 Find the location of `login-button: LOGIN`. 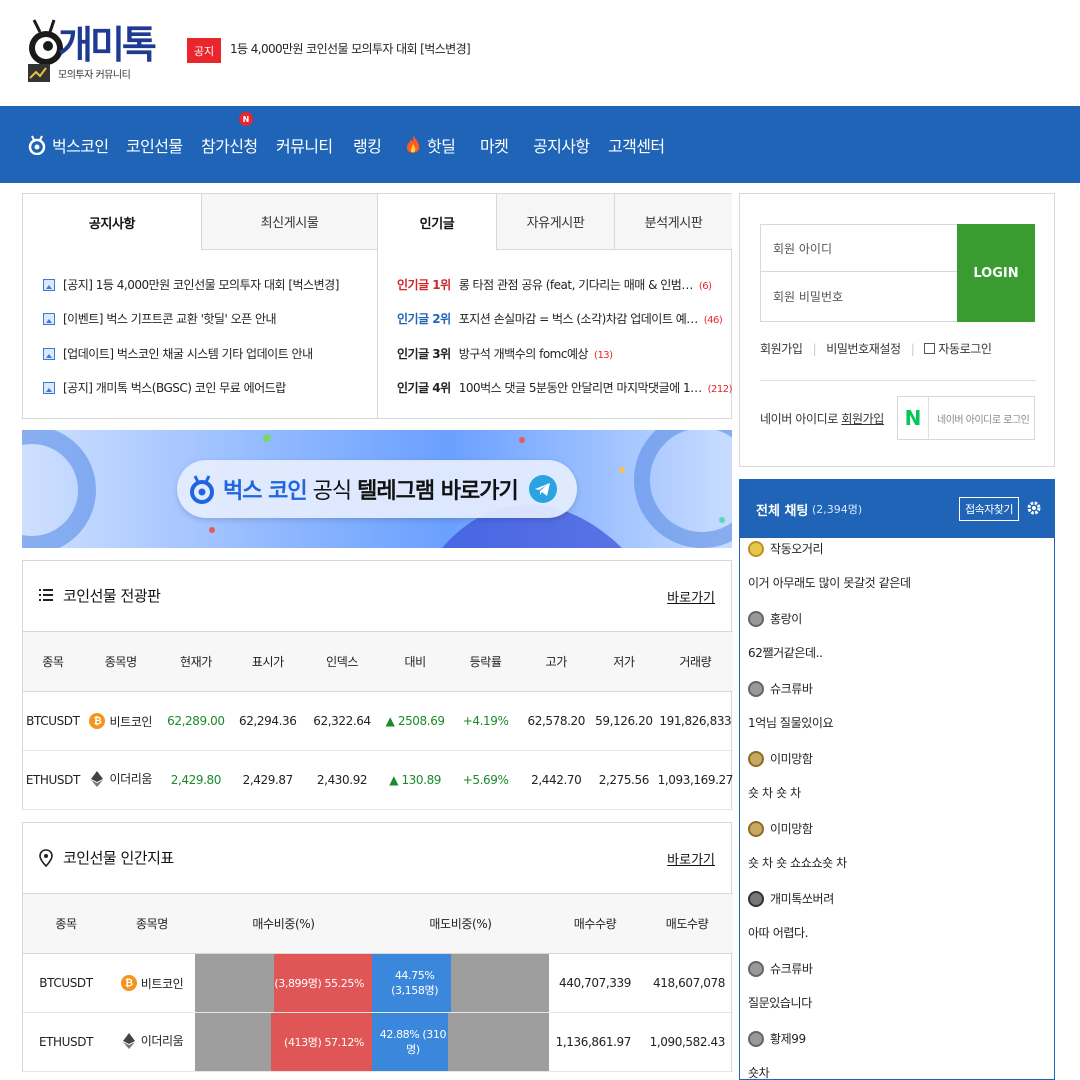

login-button: LOGIN is located at coordinates (996, 273).